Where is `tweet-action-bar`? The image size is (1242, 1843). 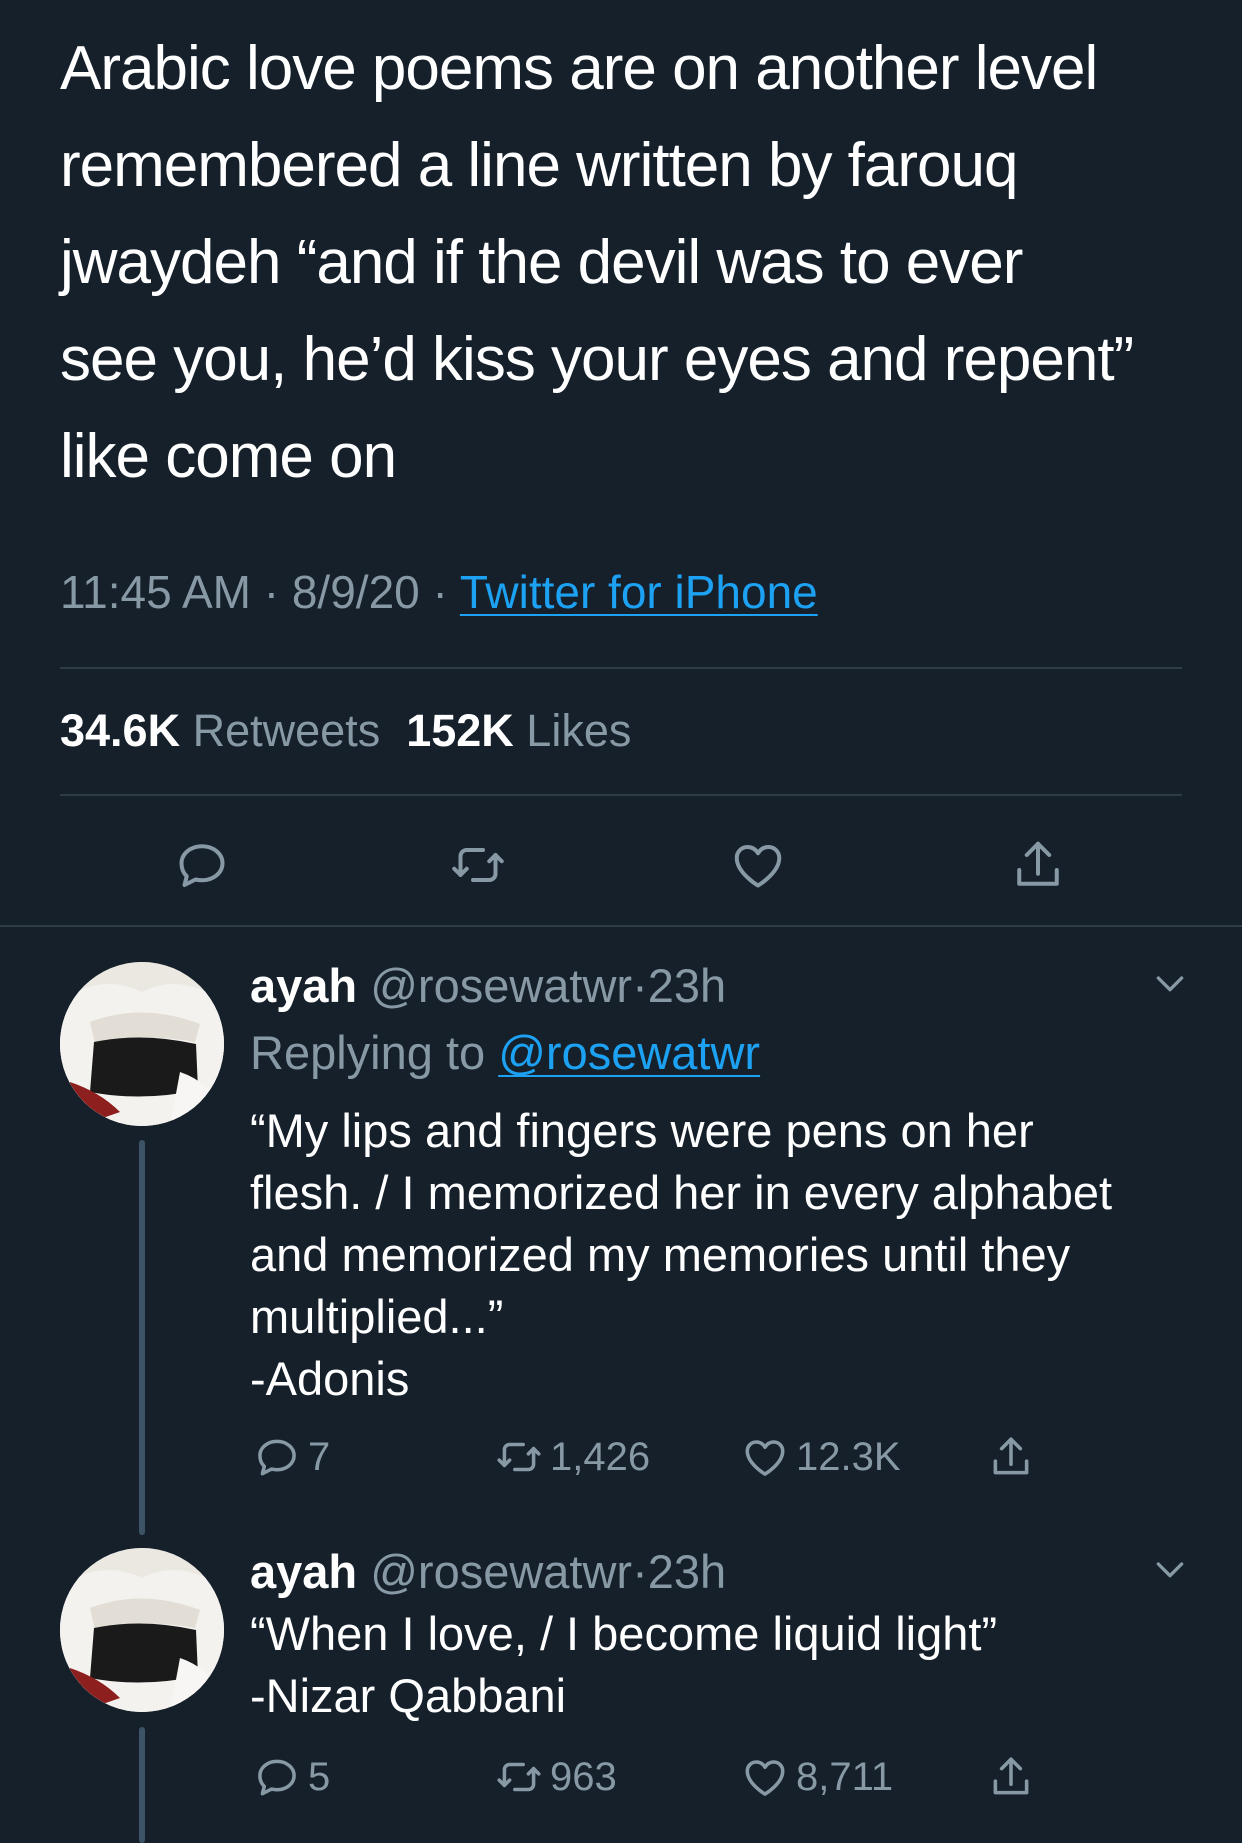
tweet-action-bar is located at coordinates (621, 863).